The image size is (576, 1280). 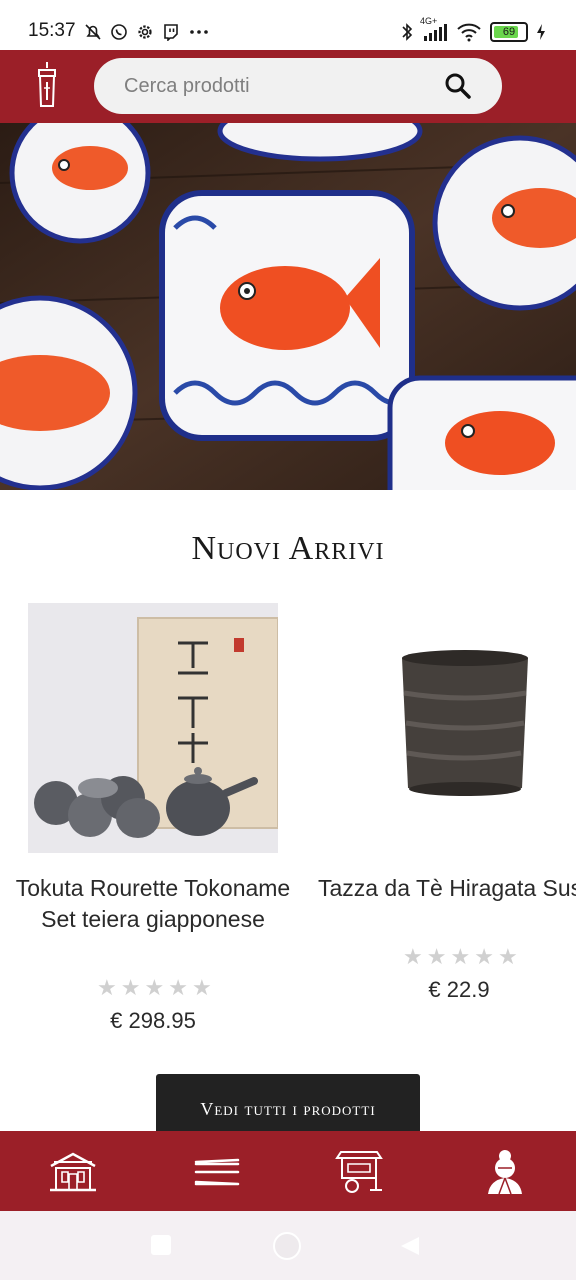 What do you see at coordinates (359, 1172) in the screenshot?
I see `shop-cart-icon` at bounding box center [359, 1172].